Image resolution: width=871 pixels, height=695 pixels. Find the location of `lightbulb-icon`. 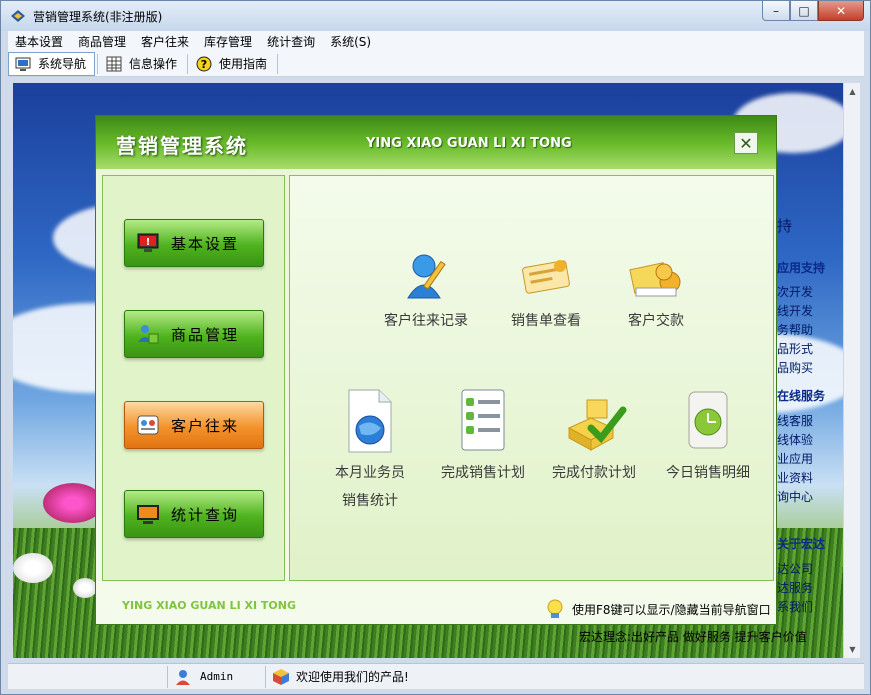

lightbulb-icon is located at coordinates (555, 608).